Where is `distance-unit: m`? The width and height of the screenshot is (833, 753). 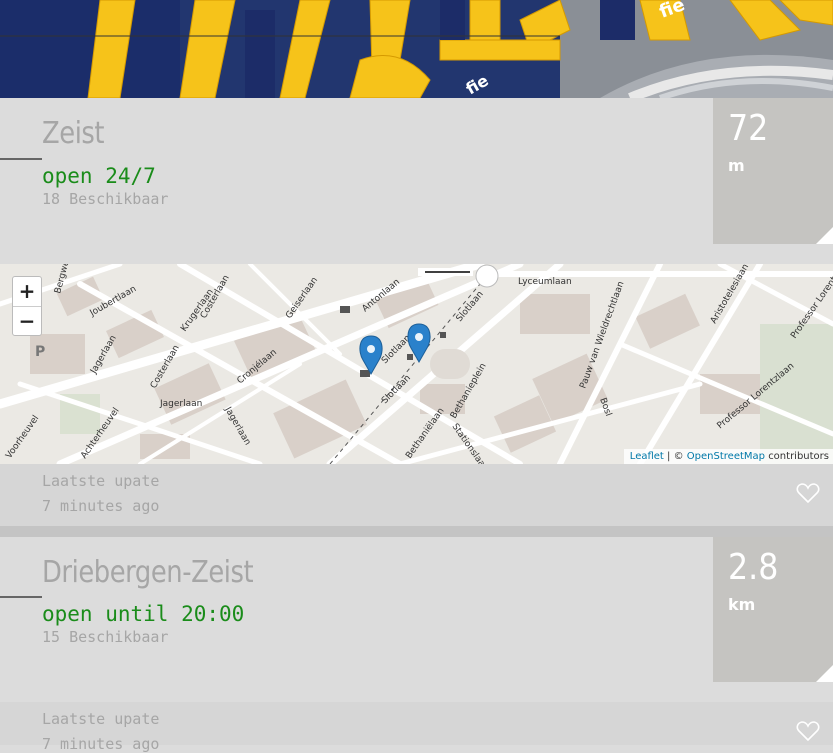
distance-unit: m is located at coordinates (736, 165).